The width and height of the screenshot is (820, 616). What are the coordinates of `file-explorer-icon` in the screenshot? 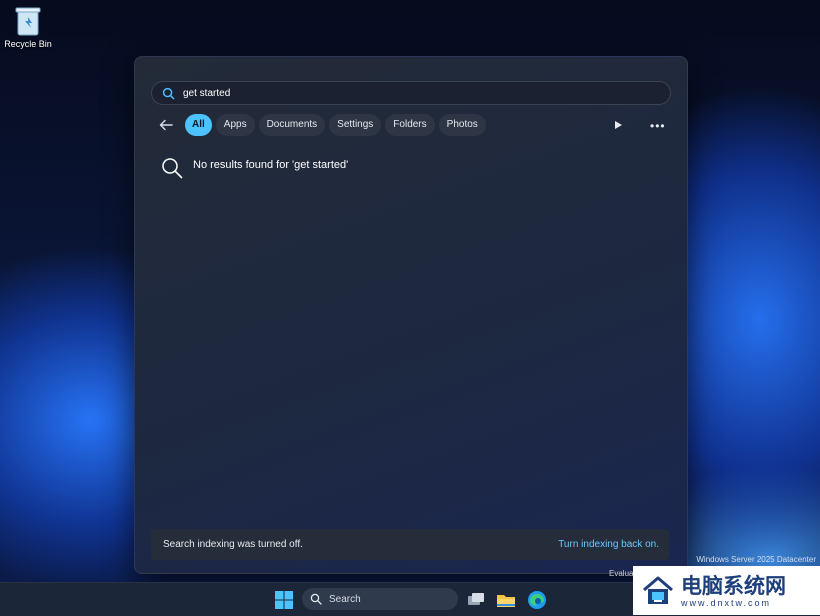 It's located at (506, 600).